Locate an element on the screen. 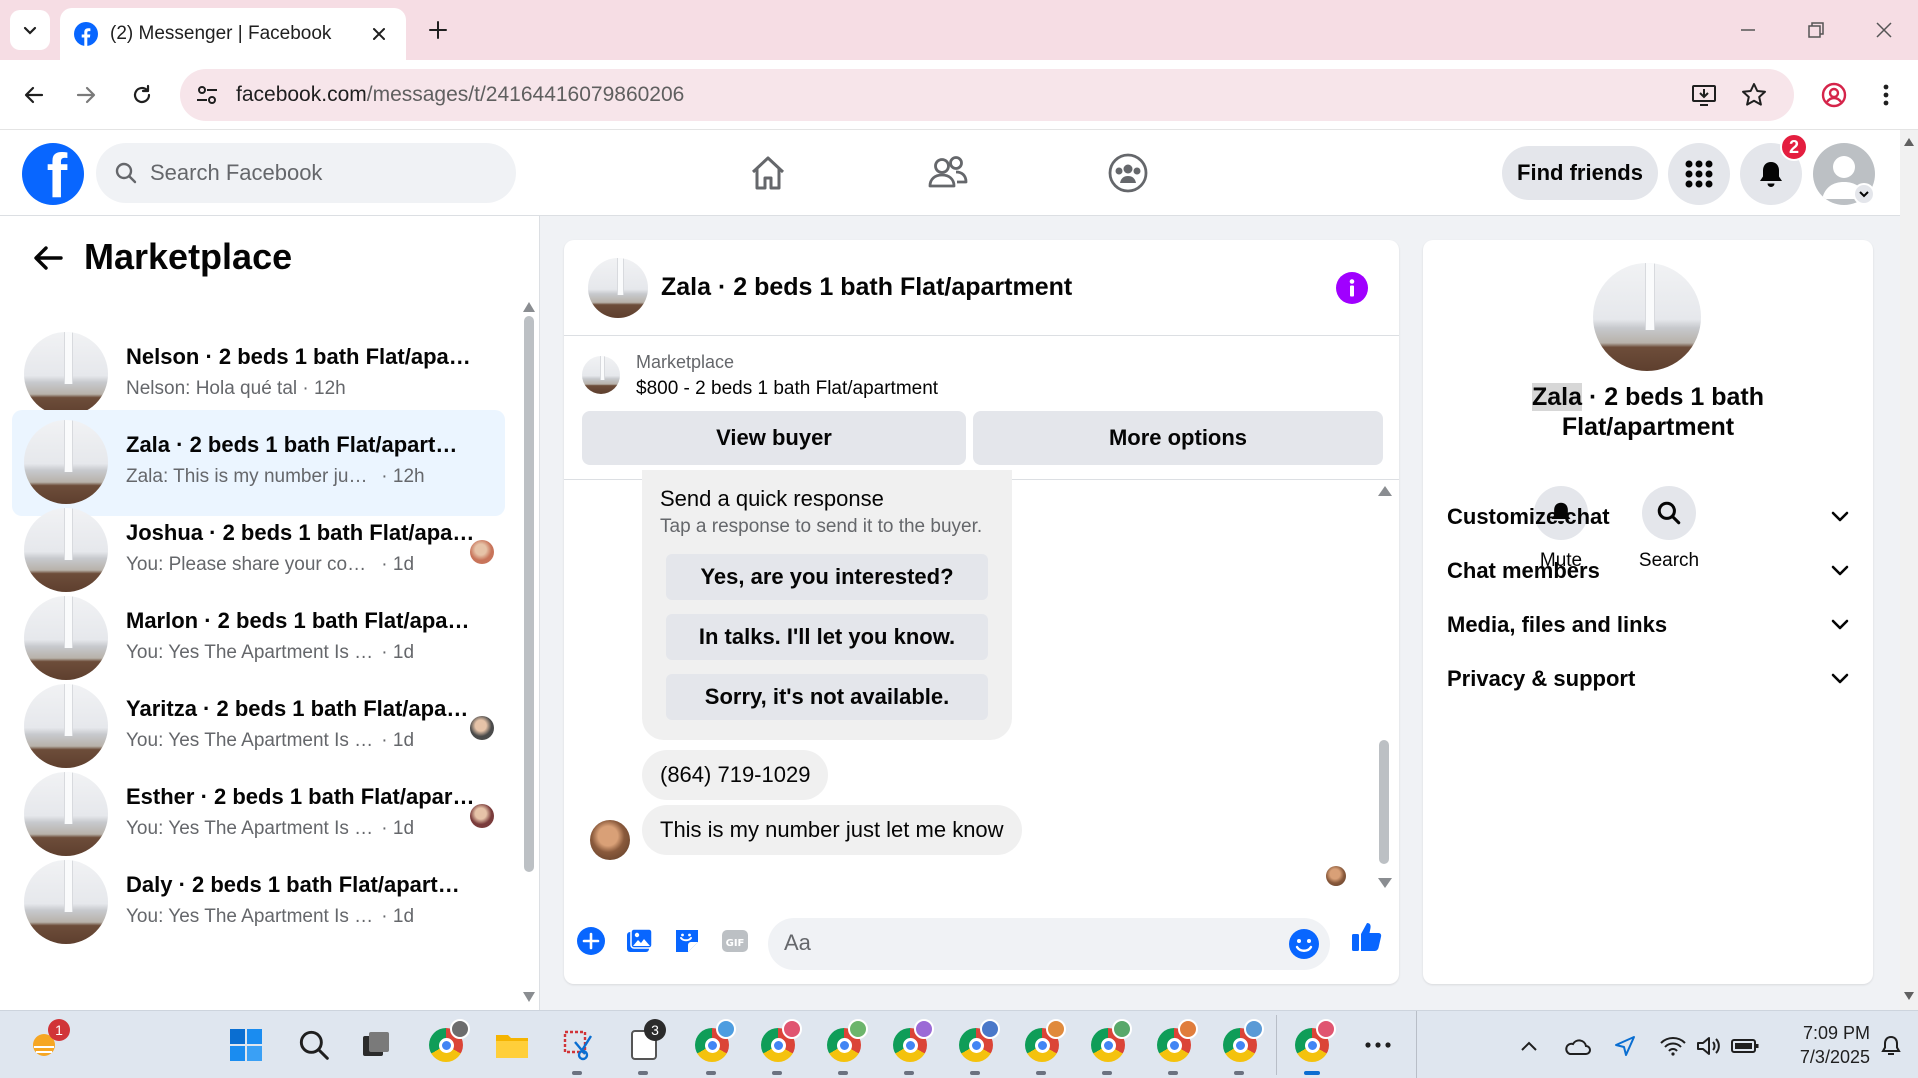 This screenshot has height=1078, width=1918. taskbar-clock: 7:09 PM 7/3/2025 is located at coordinates (1815, 1045).